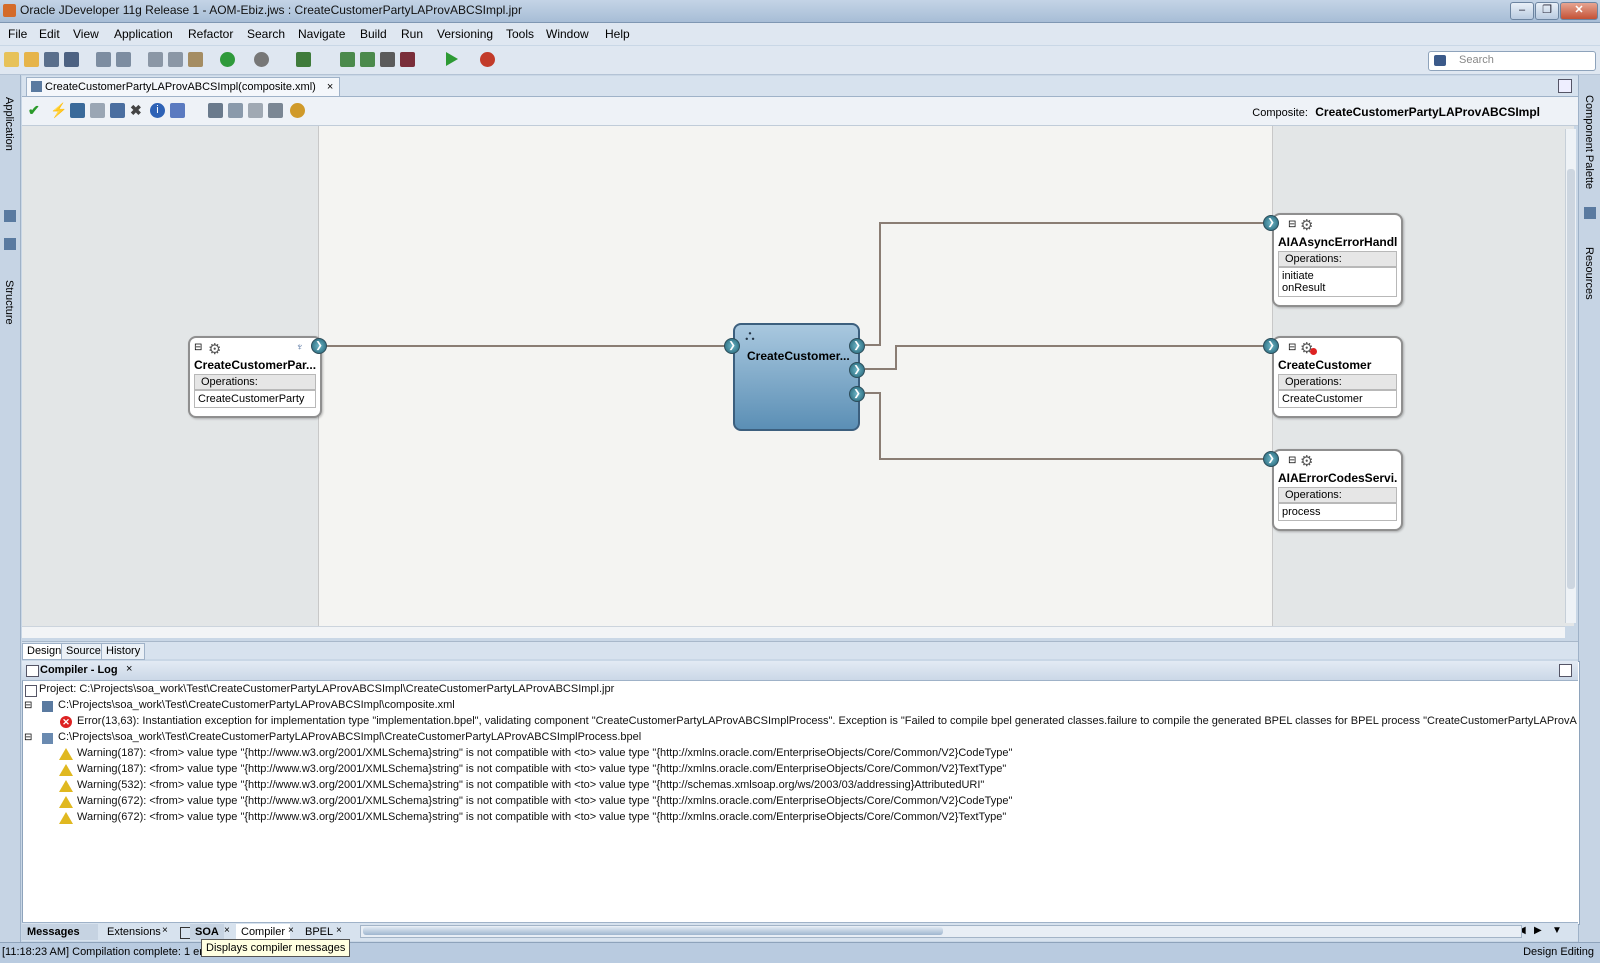 This screenshot has width=1600, height=963. Describe the element at coordinates (44, 651) in the screenshot. I see `tab-design: Design` at that location.